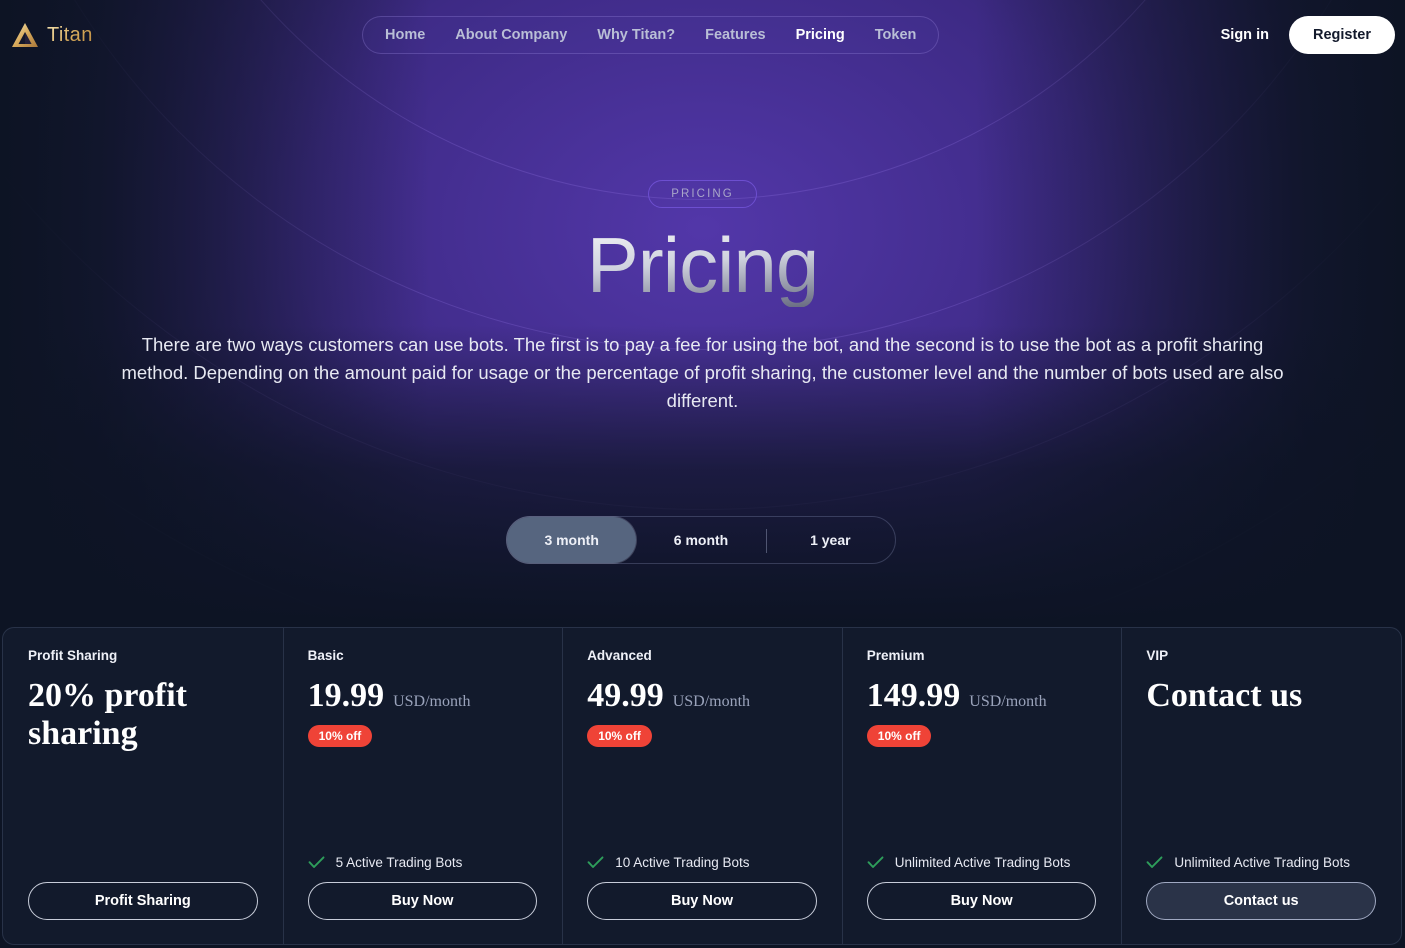 This screenshot has width=1405, height=948. Describe the element at coordinates (702, 265) in the screenshot. I see `page-title: Pricing` at that location.